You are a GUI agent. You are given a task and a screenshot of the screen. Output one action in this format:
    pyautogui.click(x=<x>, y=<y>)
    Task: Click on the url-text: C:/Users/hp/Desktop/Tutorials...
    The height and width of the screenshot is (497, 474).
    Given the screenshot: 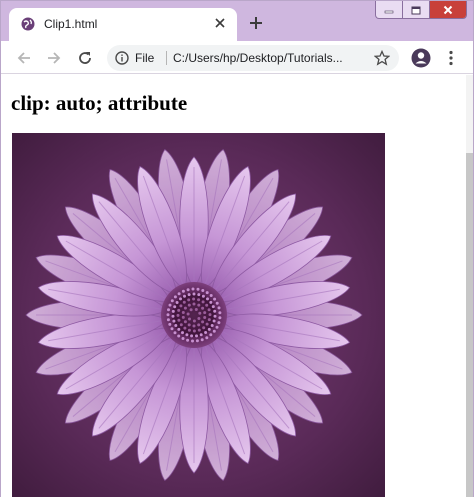 What is the action you would take?
    pyautogui.click(x=258, y=58)
    